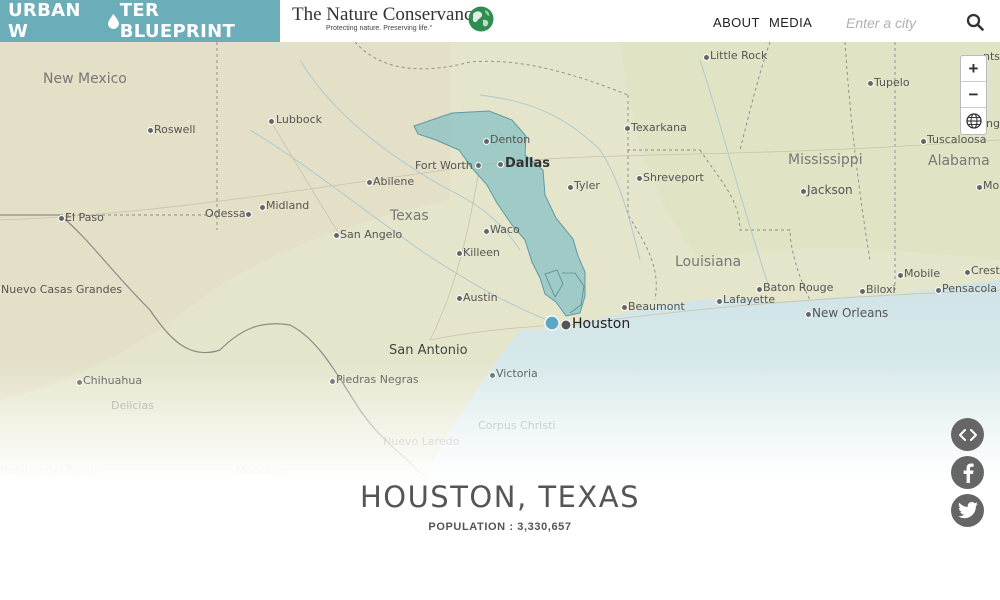 The width and height of the screenshot is (1000, 600). Describe the element at coordinates (517, 373) in the screenshot. I see `city-label: Victoria` at that location.